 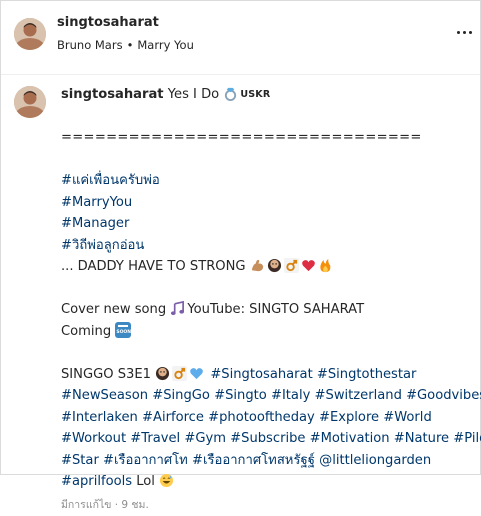 What do you see at coordinates (407, 417) in the screenshot?
I see `hashtag: #World` at bounding box center [407, 417].